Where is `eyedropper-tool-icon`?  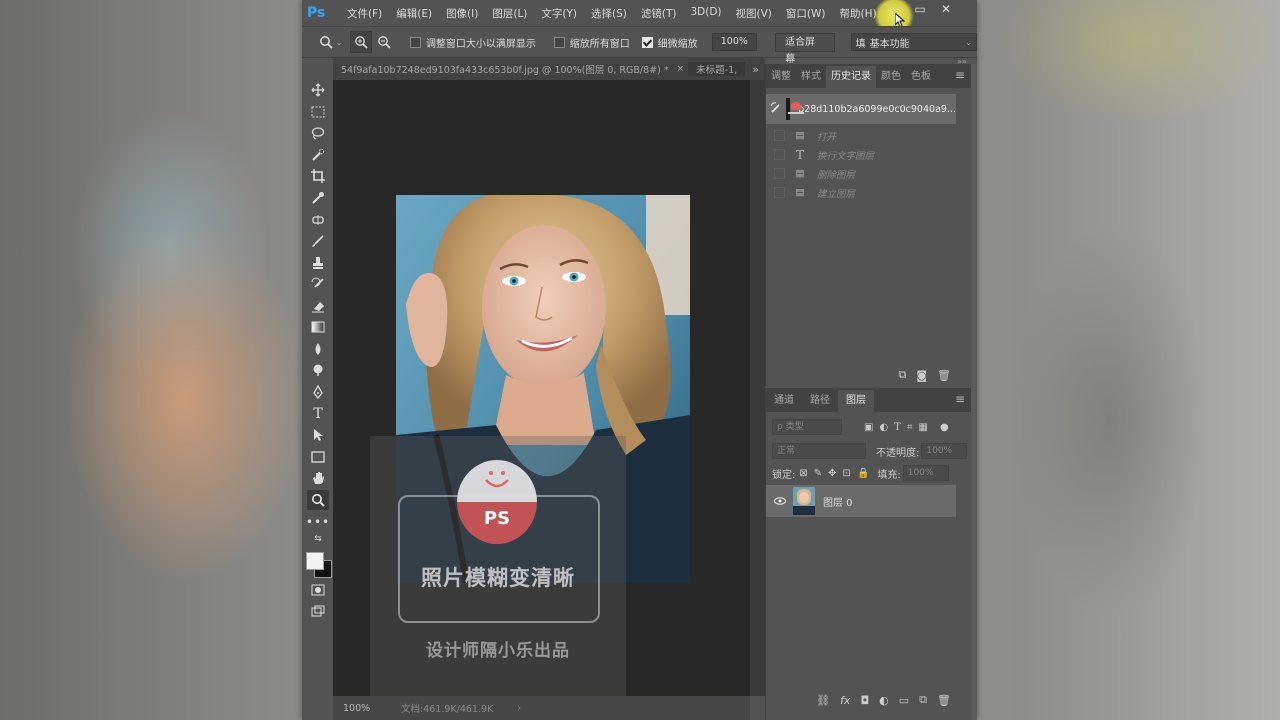
eyedropper-tool-icon is located at coordinates (318, 198).